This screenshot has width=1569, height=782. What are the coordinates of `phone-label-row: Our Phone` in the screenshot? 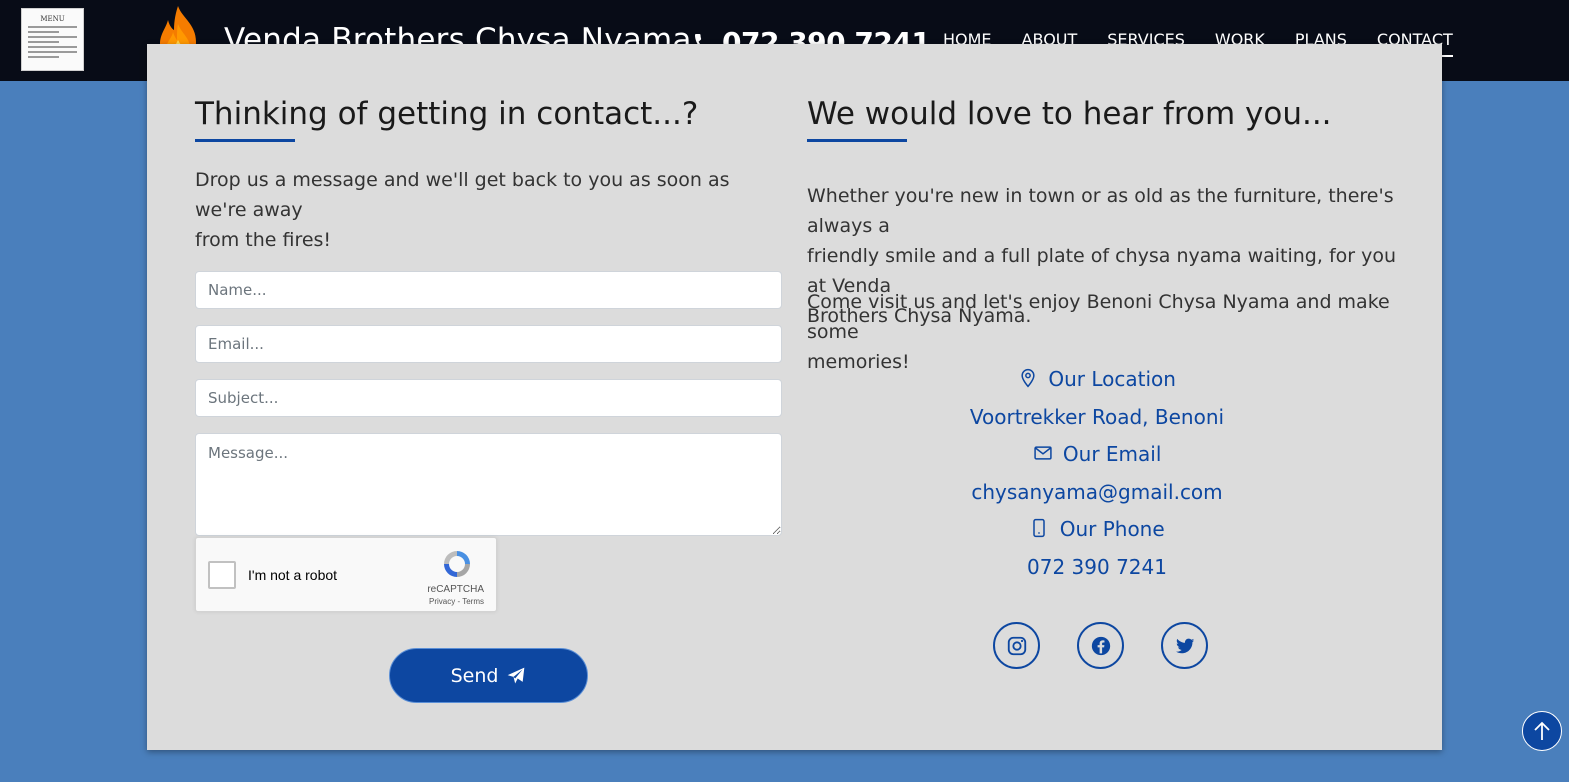 It's located at (1097, 529).